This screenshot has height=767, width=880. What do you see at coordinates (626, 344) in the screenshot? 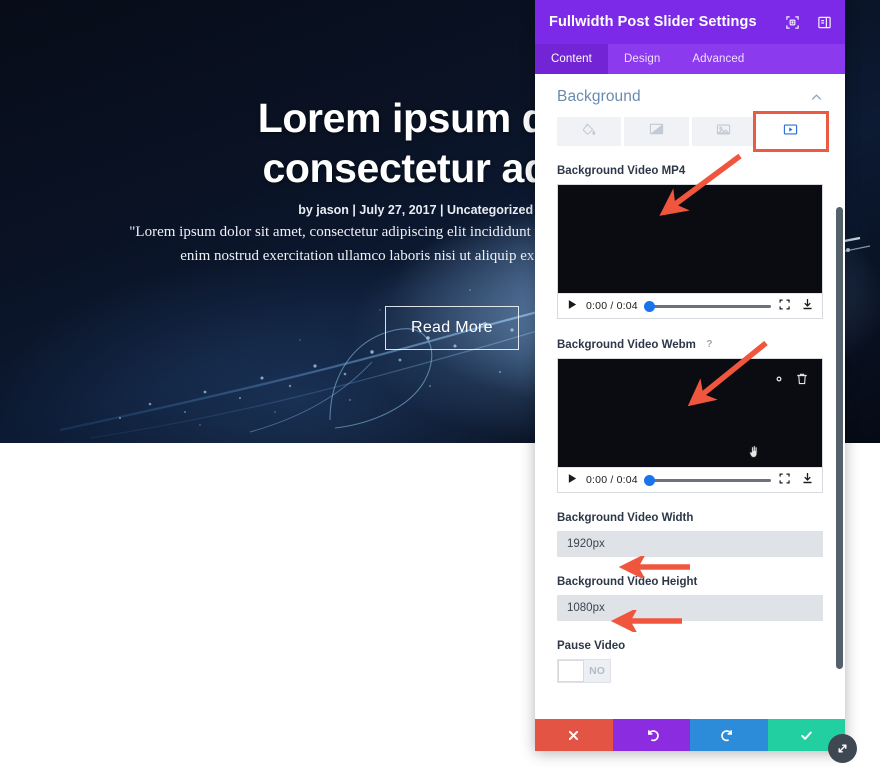
I see `webm-label-text: Background Video Webm` at bounding box center [626, 344].